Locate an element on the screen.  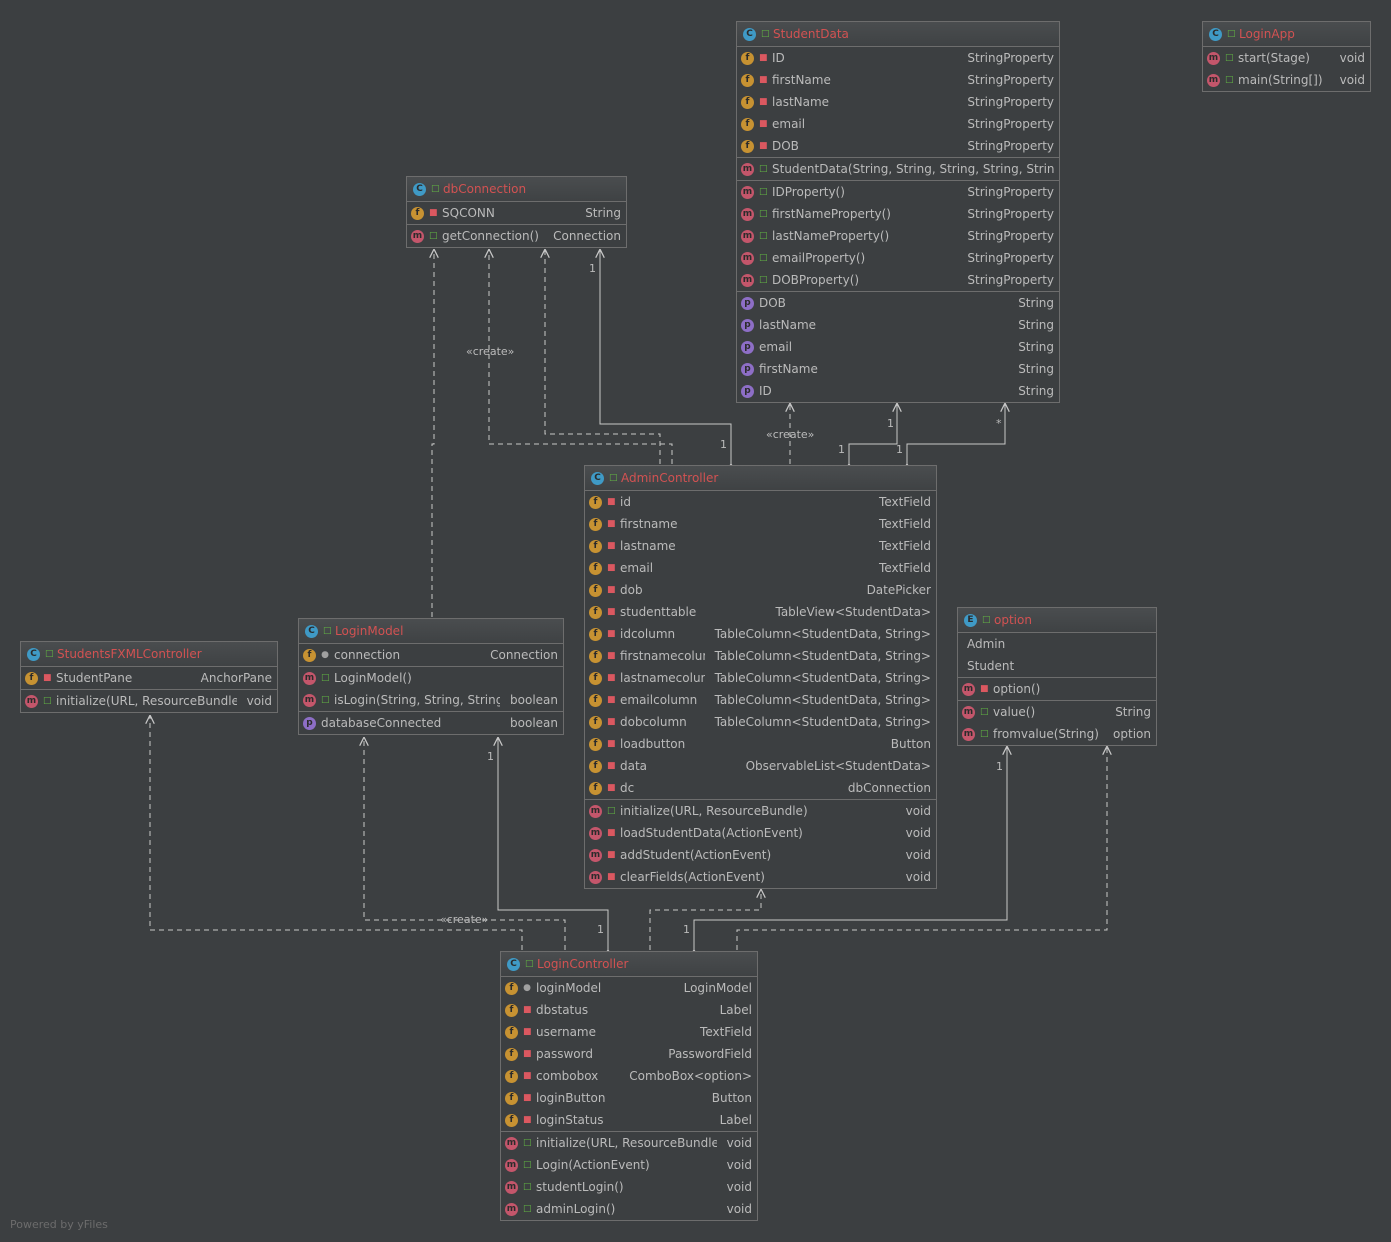
field-type: TableView<StudentData> is located at coordinates (853, 612).